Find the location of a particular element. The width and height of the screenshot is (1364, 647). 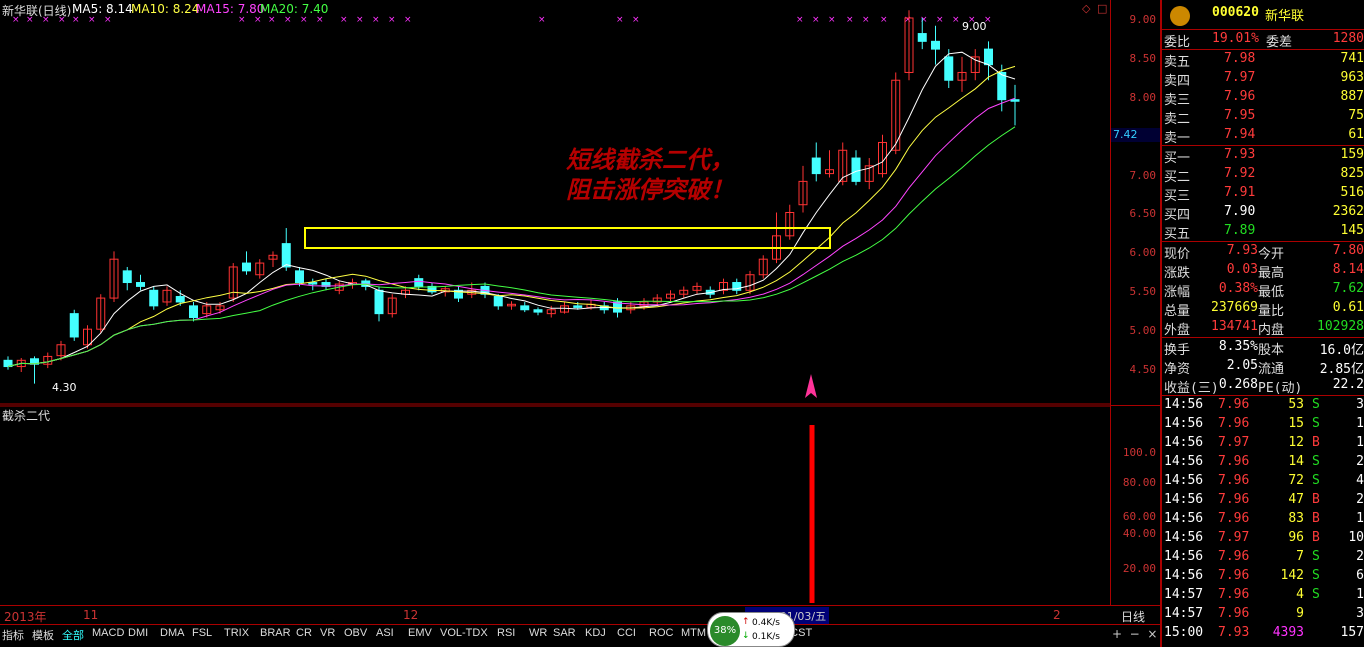

fund-row: 换手 8.35% 股本 16.0亿 is located at coordinates (1263, 348).